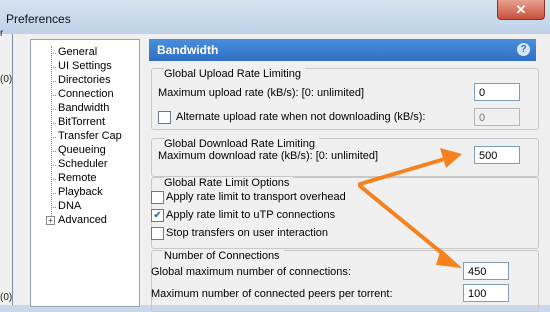 The width and height of the screenshot is (550, 312). Describe the element at coordinates (404, 222) in the screenshot. I see `arrow-to-max-connections` at that location.